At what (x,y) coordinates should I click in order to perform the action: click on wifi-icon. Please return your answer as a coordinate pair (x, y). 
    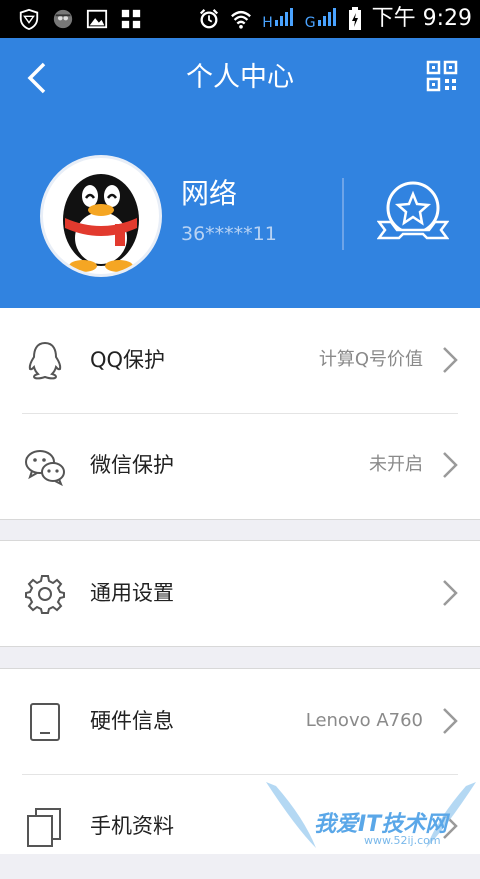
    Looking at the image, I should click on (241, 19).